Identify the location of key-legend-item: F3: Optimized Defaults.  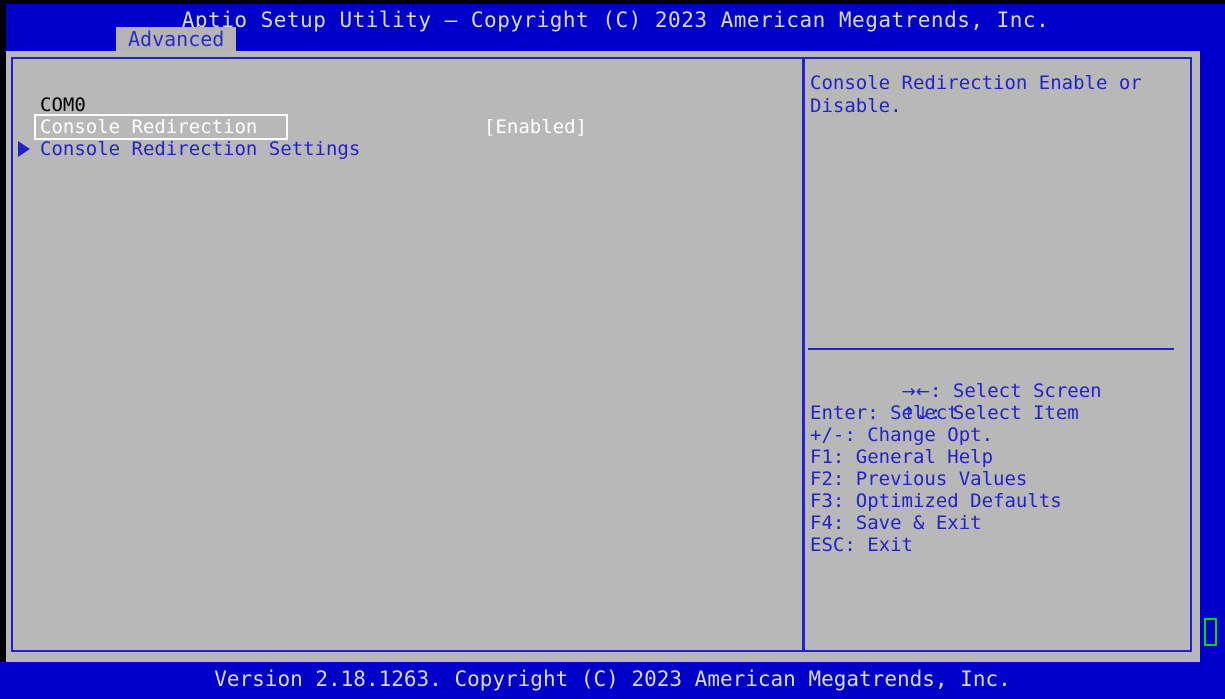
(936, 501).